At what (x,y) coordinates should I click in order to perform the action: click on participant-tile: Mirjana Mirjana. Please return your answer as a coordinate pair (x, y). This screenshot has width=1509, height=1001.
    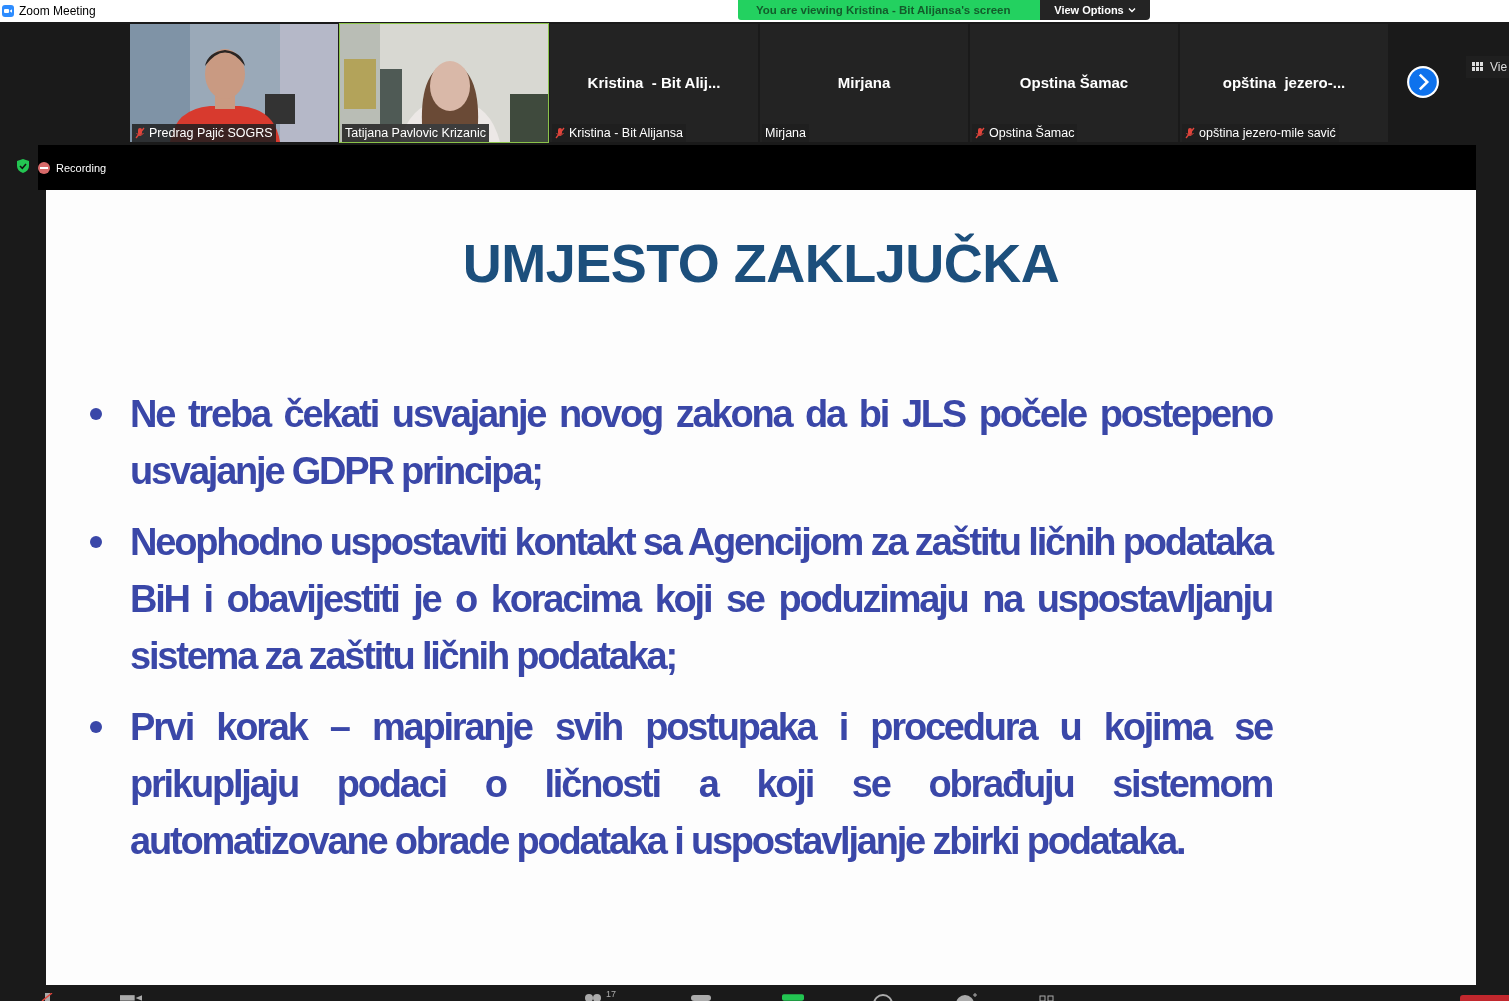
    Looking at the image, I should click on (864, 83).